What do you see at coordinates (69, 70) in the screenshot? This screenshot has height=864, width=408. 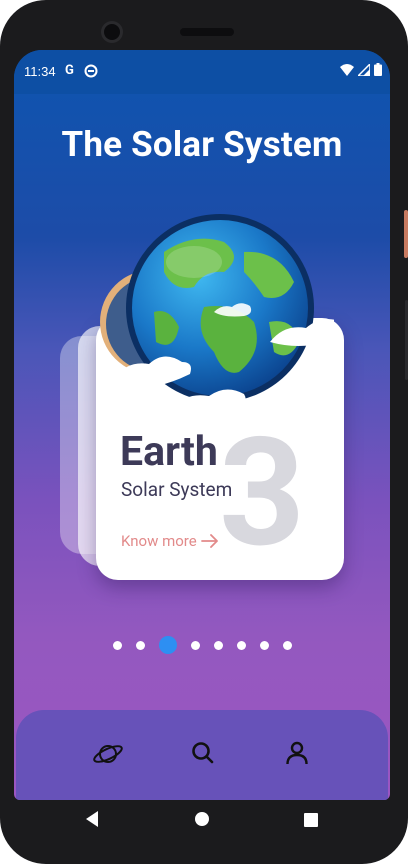 I see `google-icon: G` at bounding box center [69, 70].